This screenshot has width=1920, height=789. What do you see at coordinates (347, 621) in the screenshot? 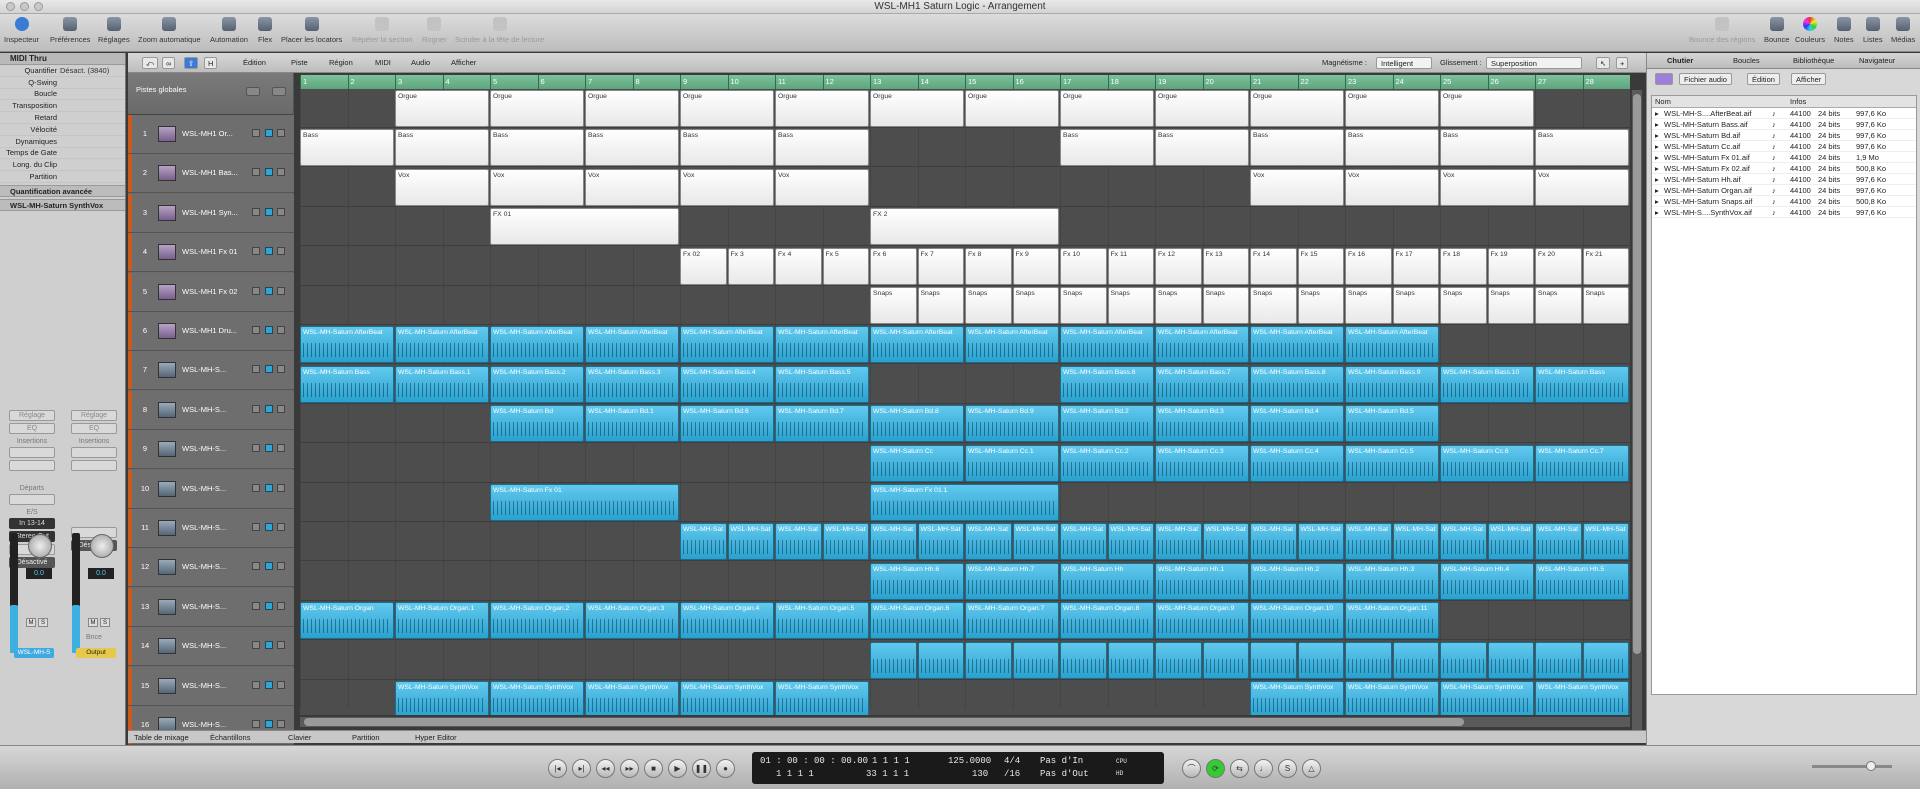
I see `audio-region: WSL-MH-Saturn Organ` at bounding box center [347, 621].